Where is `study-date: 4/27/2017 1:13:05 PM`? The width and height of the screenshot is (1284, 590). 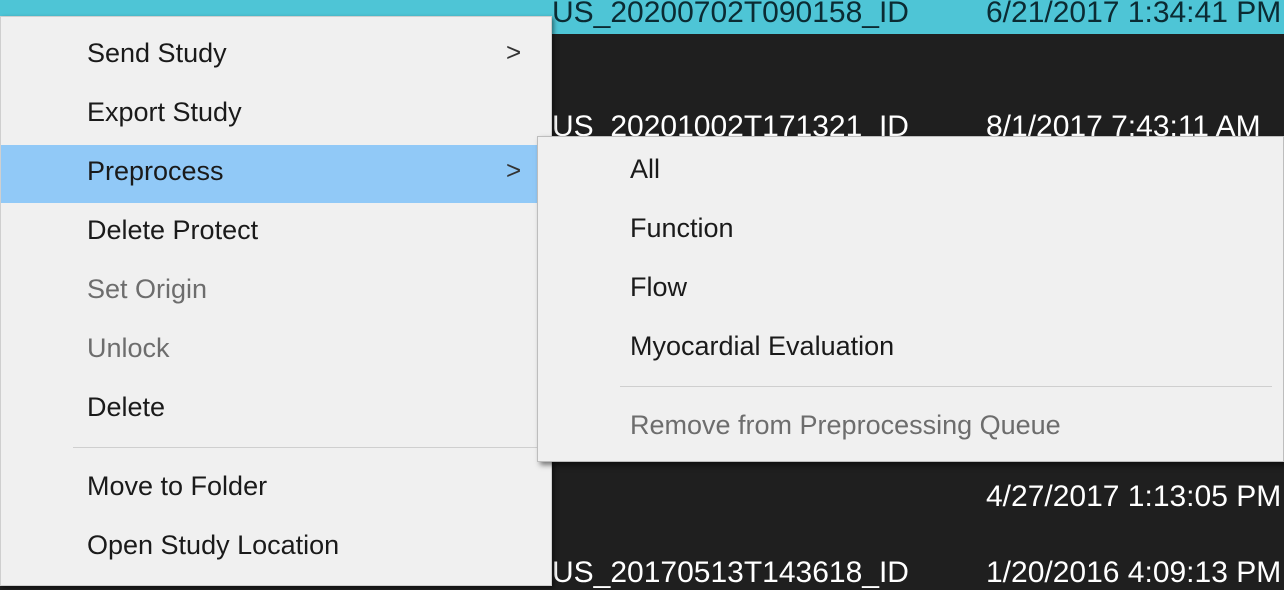 study-date: 4/27/2017 1:13:05 PM is located at coordinates (1134, 496).